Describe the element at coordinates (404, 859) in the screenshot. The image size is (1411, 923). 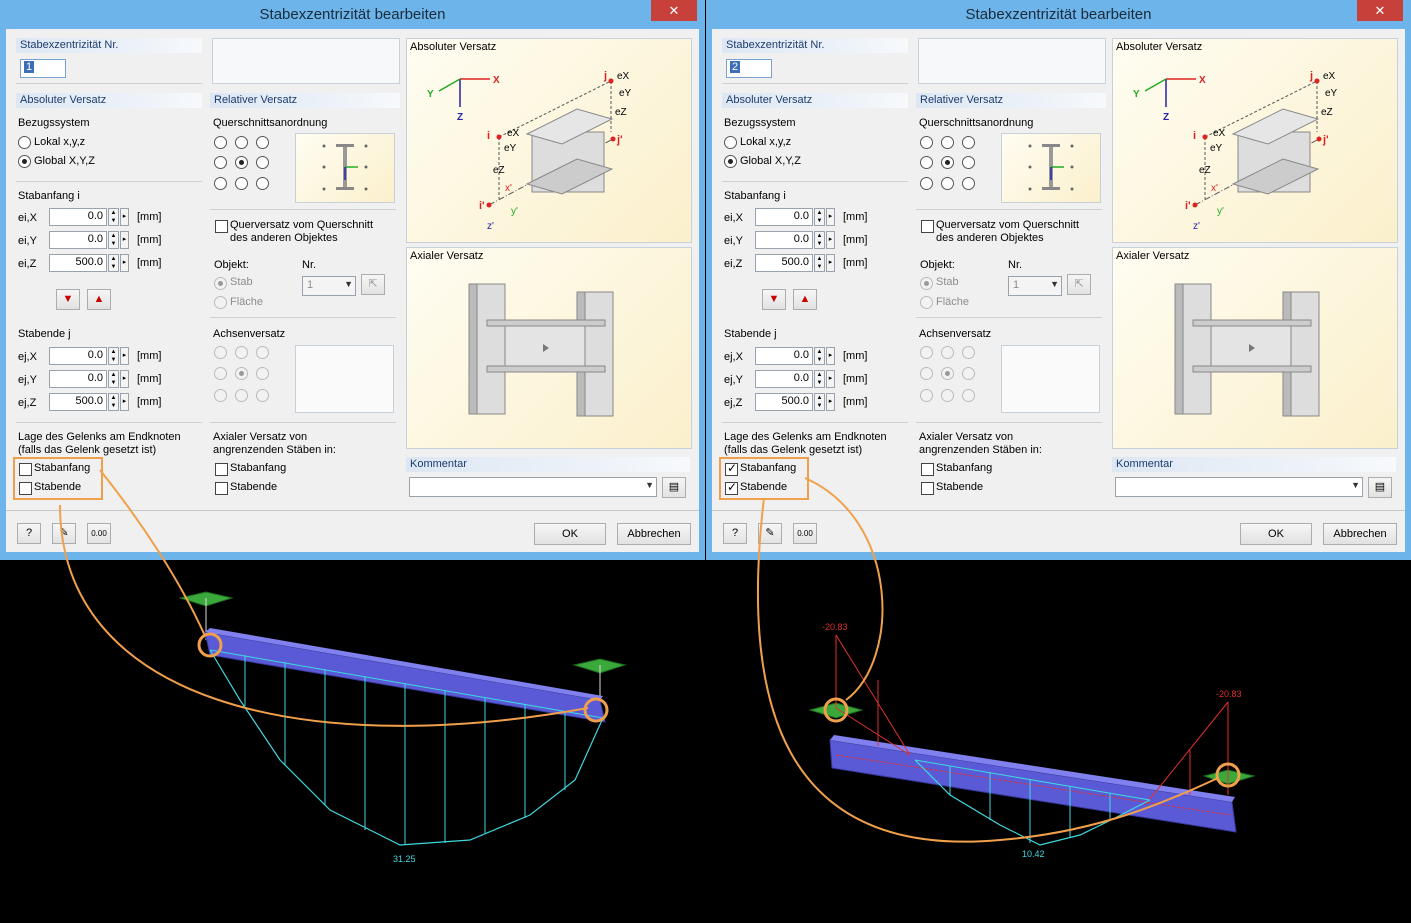
I see `moment-value-label: 31.25` at that location.